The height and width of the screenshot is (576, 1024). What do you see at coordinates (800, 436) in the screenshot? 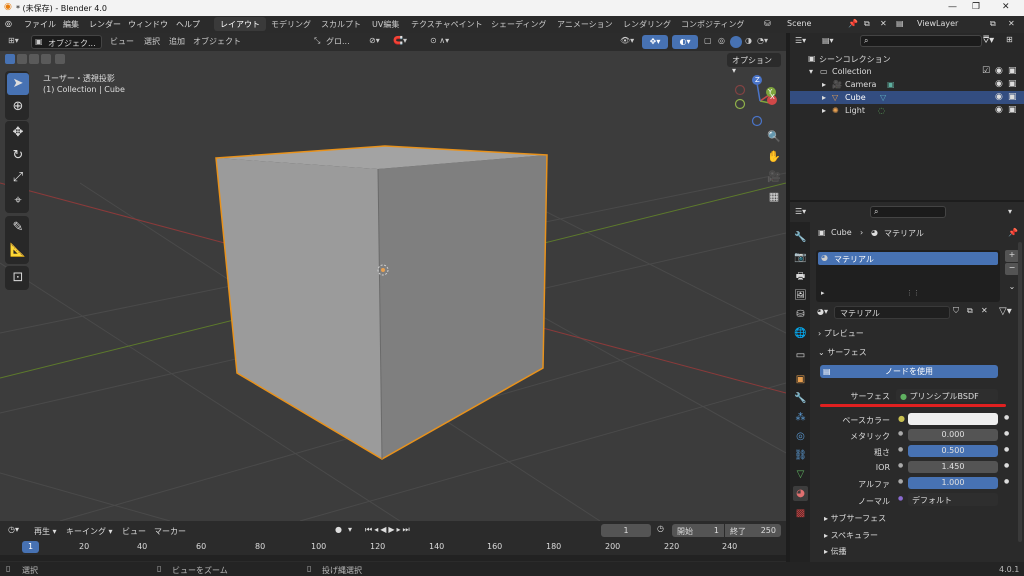
I see `physics-tab-icon: ◎` at bounding box center [800, 436].